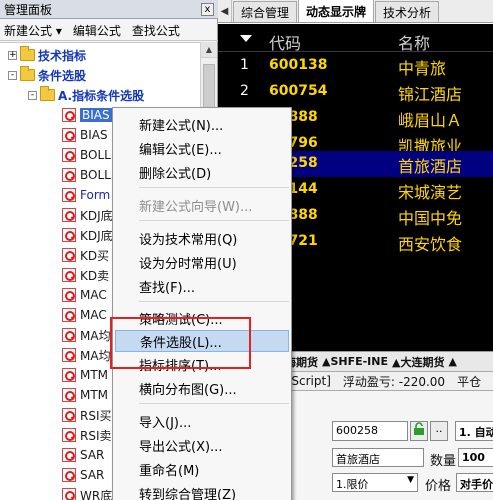 Image resolution: width=493 pixels, height=500 pixels. What do you see at coordinates (28, 30) in the screenshot?
I see `new-formula-label: 新建公式` at bounding box center [28, 30].